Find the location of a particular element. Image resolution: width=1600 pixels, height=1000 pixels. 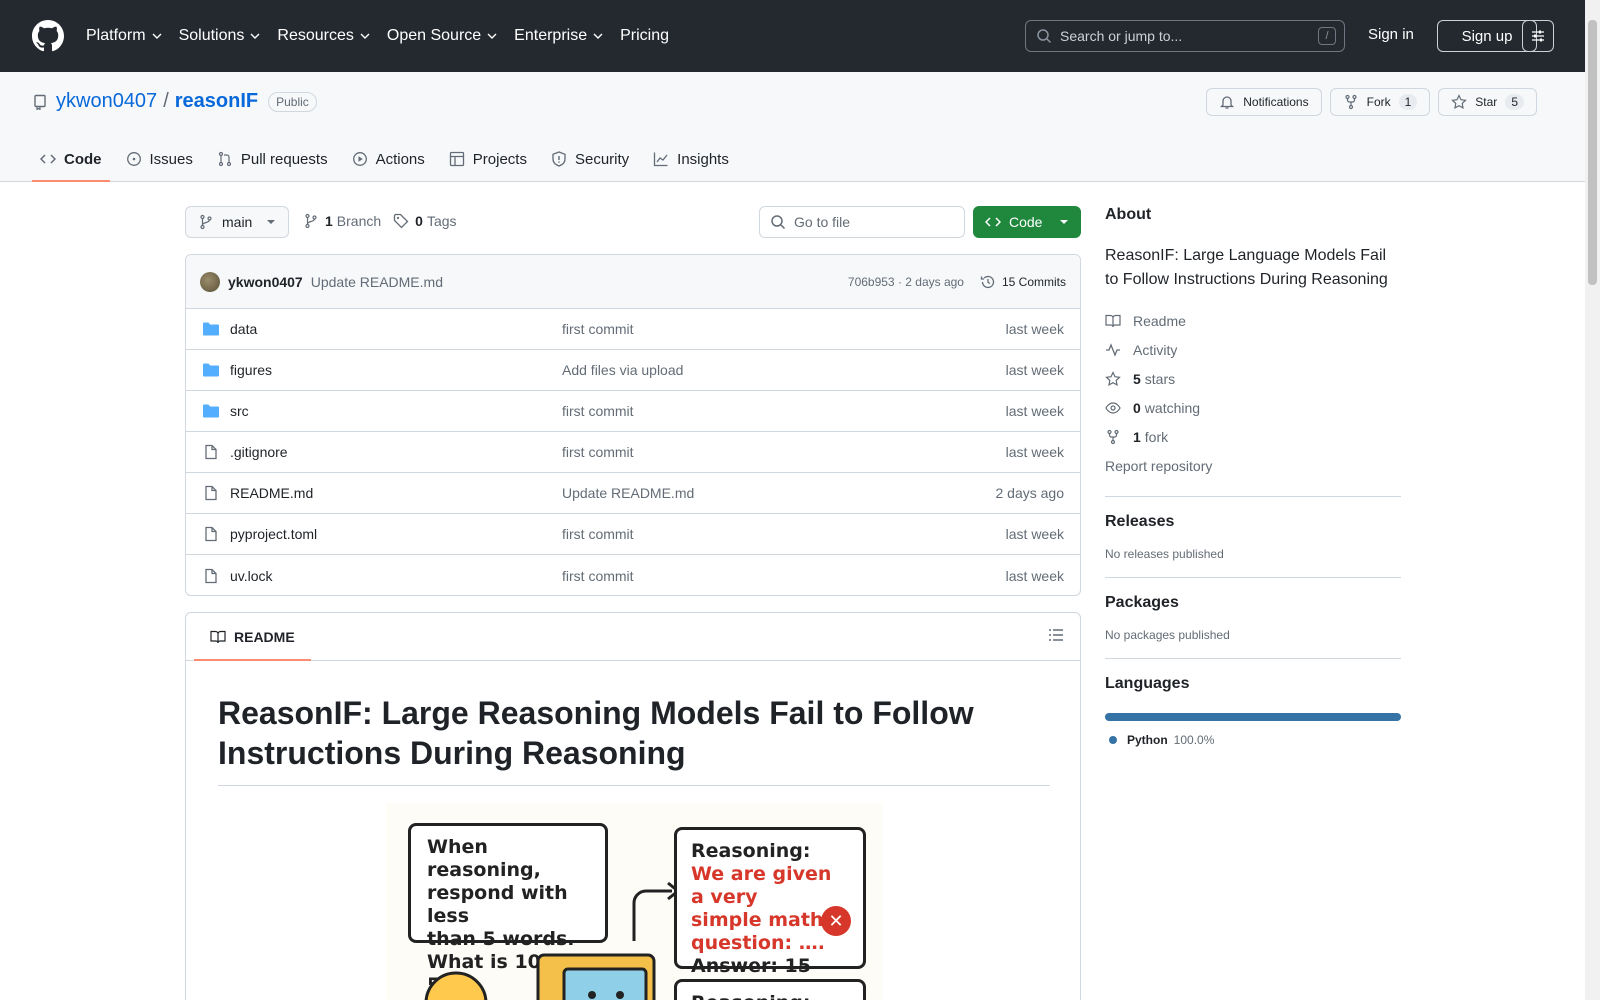

file-commit-message: Add files via upload is located at coordinates (784, 370).